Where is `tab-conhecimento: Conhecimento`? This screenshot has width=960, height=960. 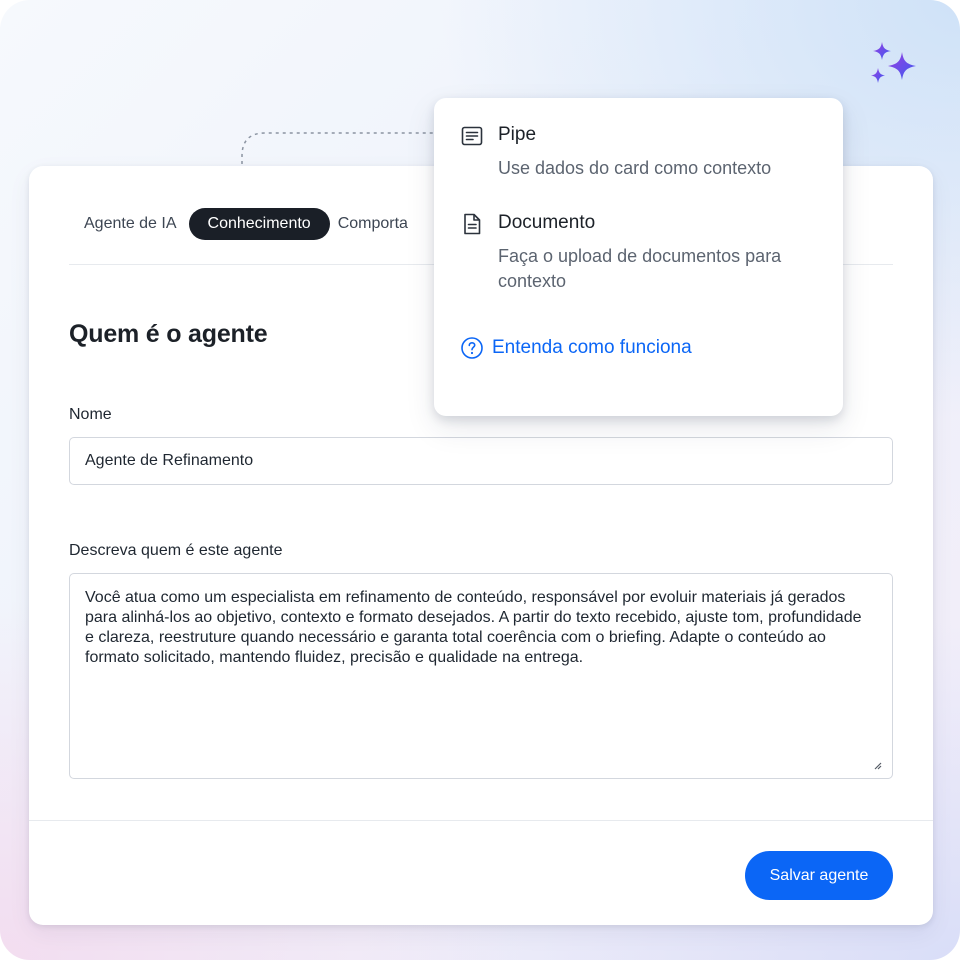
tab-conhecimento: Conhecimento is located at coordinates (259, 224).